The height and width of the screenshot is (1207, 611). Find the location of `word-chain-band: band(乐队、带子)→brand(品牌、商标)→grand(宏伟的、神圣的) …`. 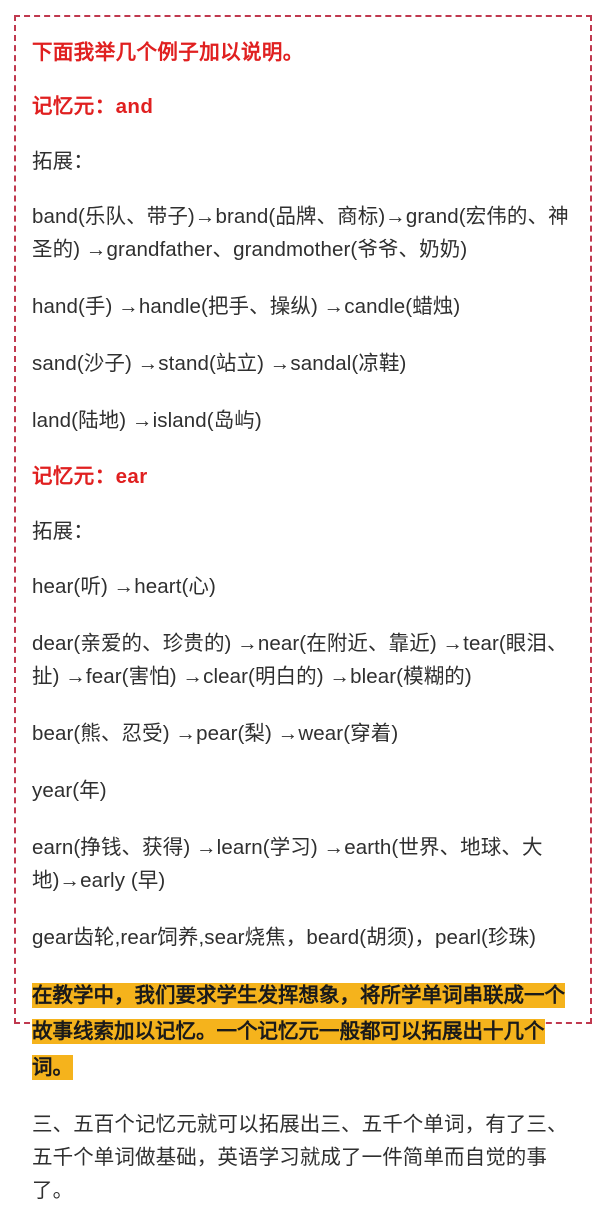

word-chain-band: band(乐队、带子)→brand(品牌、商标)→grand(宏伟的、神圣的) … is located at coordinates (300, 233).